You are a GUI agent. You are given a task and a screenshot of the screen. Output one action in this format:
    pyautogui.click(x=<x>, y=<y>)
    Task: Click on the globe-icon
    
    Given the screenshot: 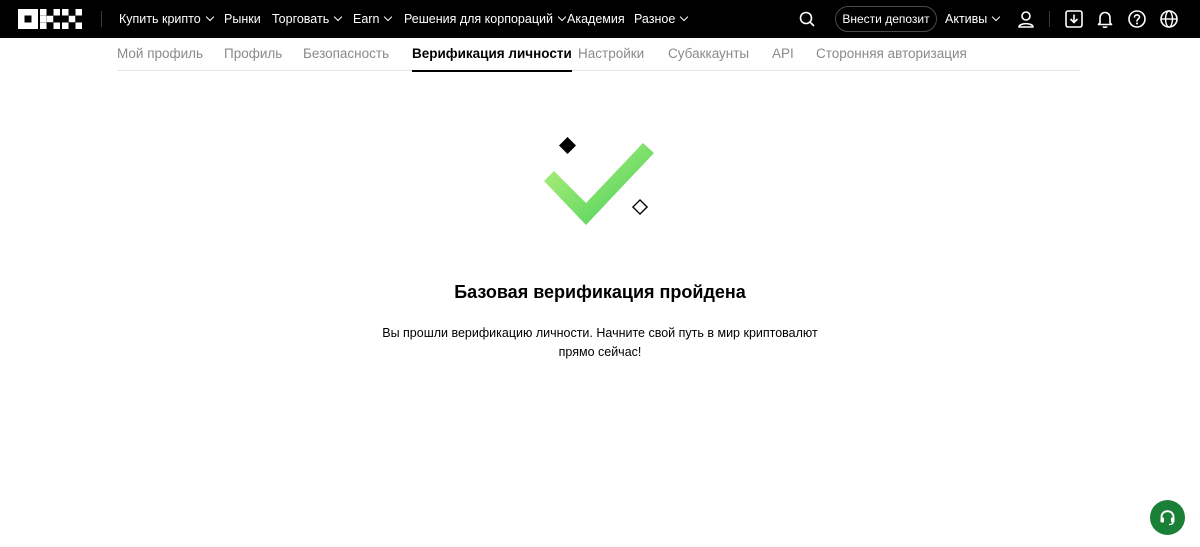 What is the action you would take?
    pyautogui.click(x=1169, y=19)
    